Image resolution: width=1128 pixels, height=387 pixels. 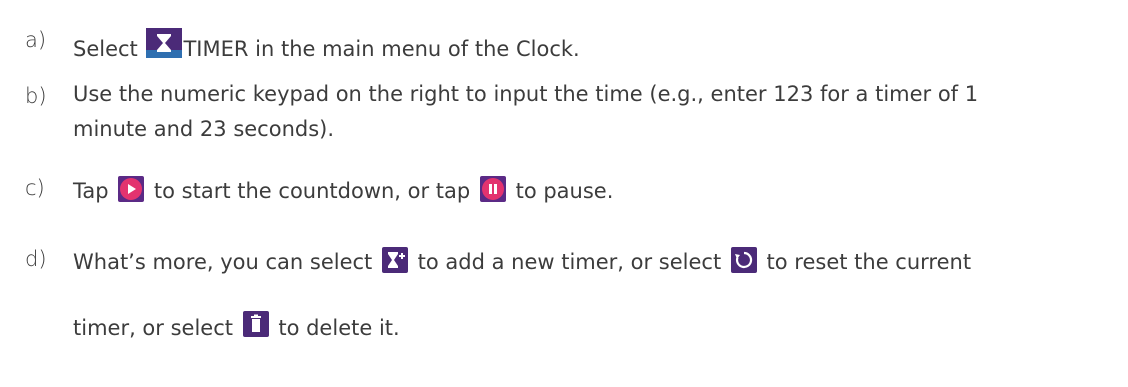 I want to click on hourglass-icon, so click(x=164, y=43).